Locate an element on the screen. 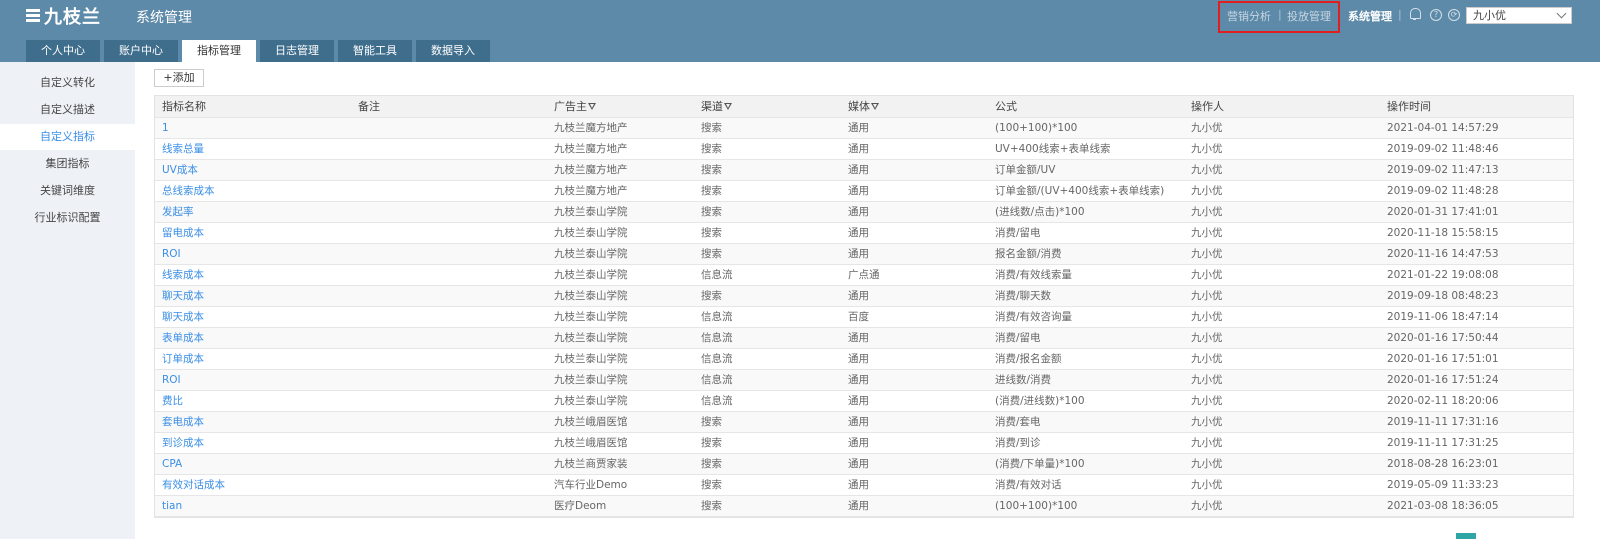  cell-metric-name: 线索成本 is located at coordinates (257, 275).